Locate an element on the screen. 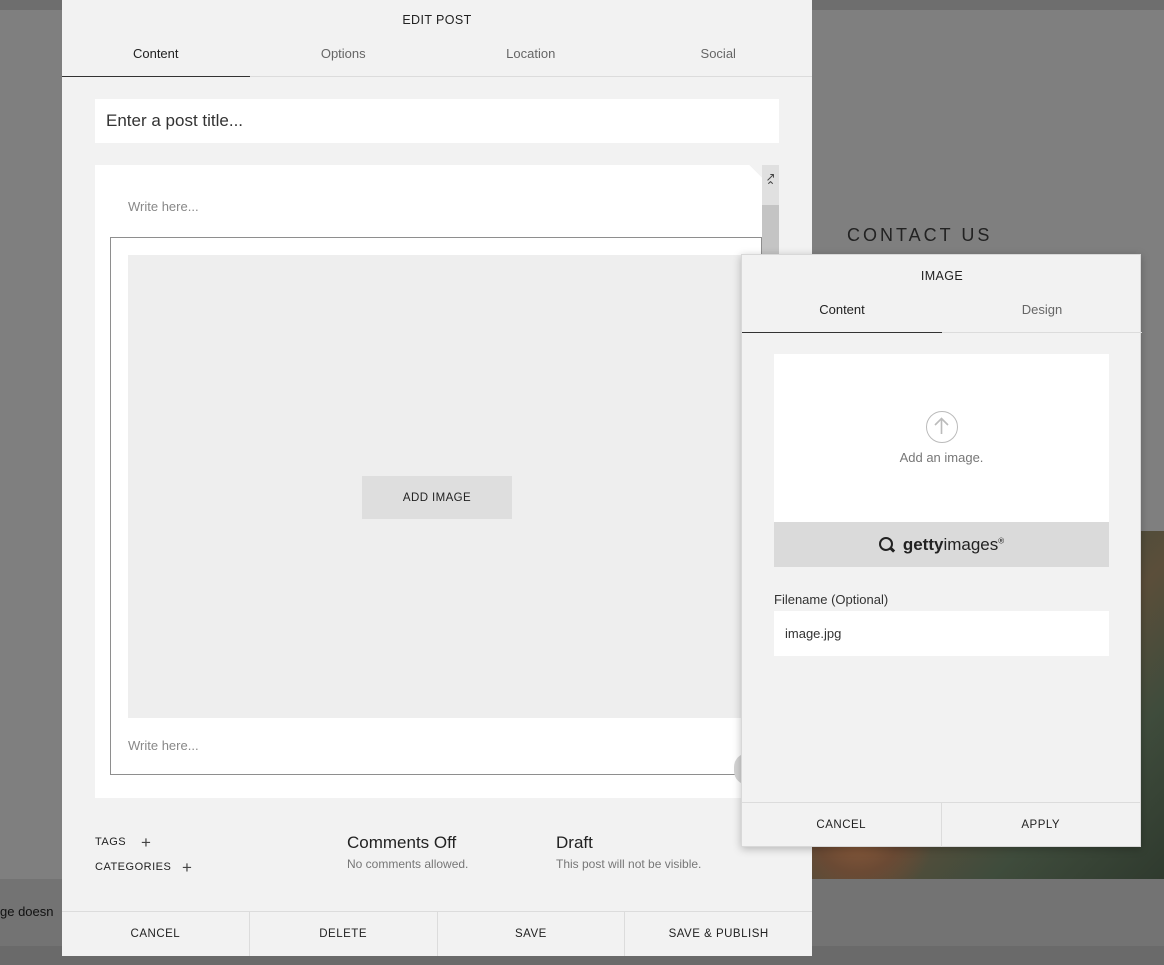  image-panel-footer: CANCEL APPLY is located at coordinates (941, 824).